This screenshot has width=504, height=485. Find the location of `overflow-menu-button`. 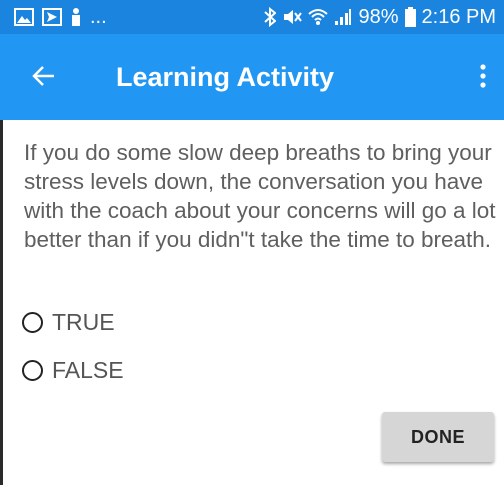

overflow-menu-button is located at coordinates (483, 78).